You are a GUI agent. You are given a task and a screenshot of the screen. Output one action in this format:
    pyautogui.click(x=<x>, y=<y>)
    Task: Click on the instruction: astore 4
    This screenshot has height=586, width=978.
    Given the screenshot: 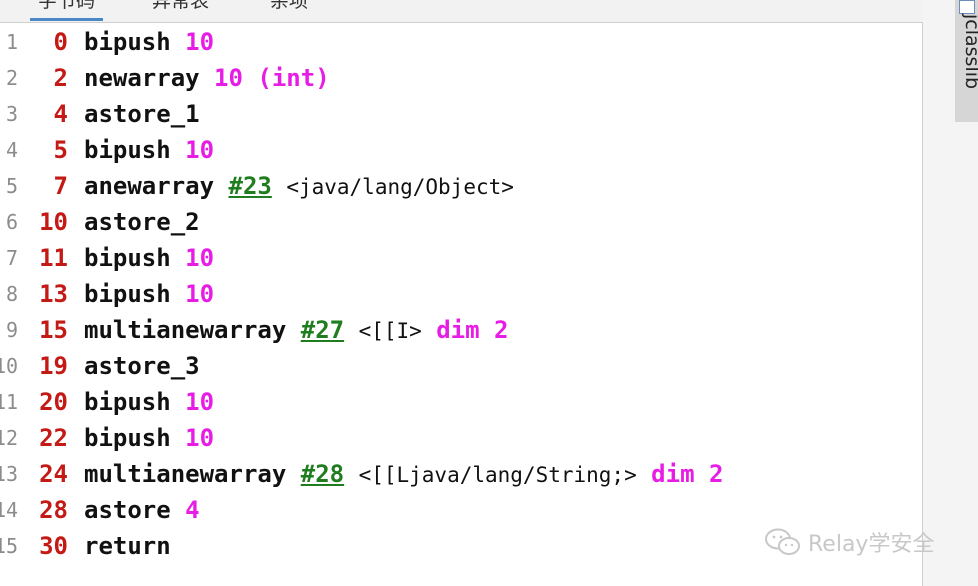 What is the action you would take?
    pyautogui.click(x=142, y=510)
    